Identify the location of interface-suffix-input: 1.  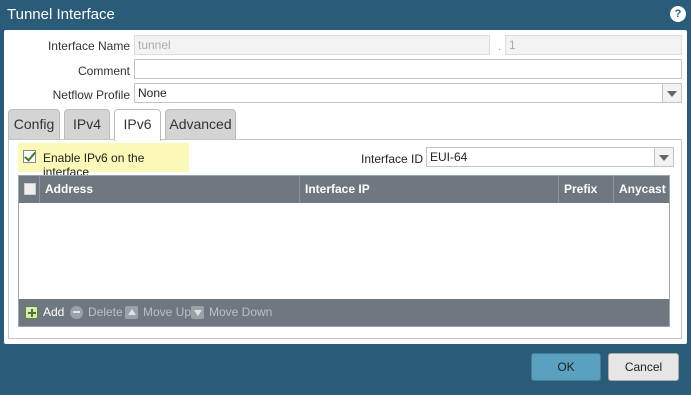
(593, 45).